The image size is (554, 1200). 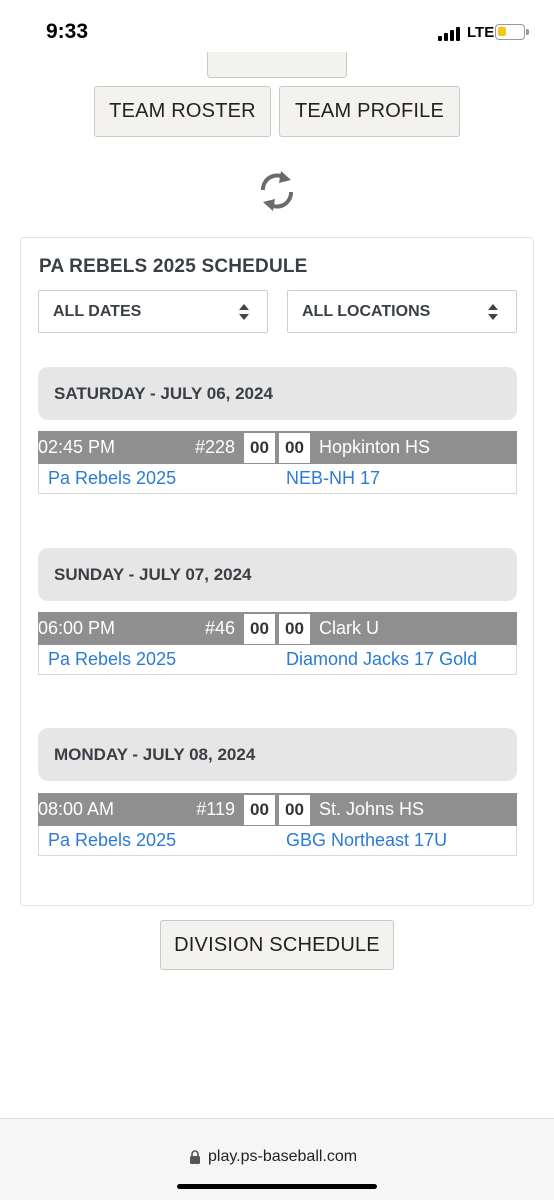 I want to click on game-info-bar: 02:45 PM #228 00 00 Hopkinton HS, so click(x=277, y=447).